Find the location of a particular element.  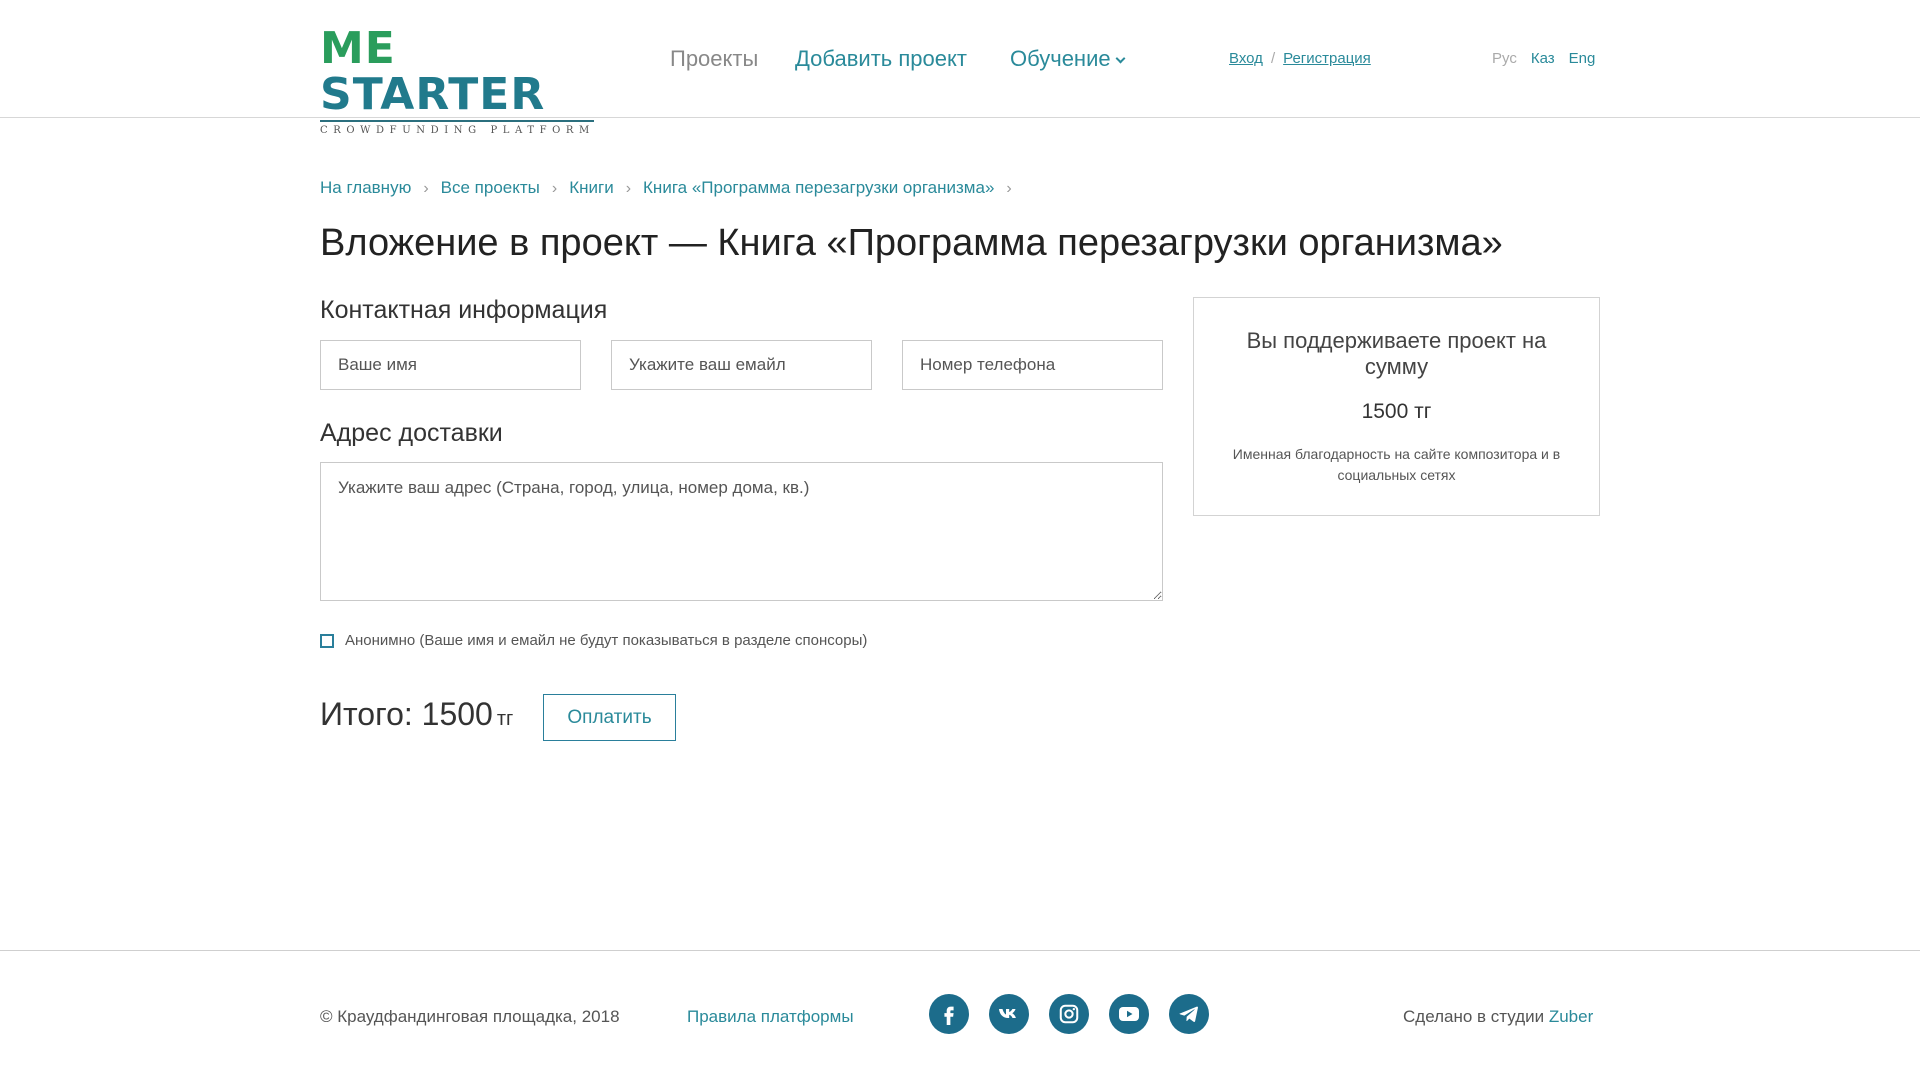

logo-tagline: CROWDFUNDING PLATFORM is located at coordinates (457, 130).